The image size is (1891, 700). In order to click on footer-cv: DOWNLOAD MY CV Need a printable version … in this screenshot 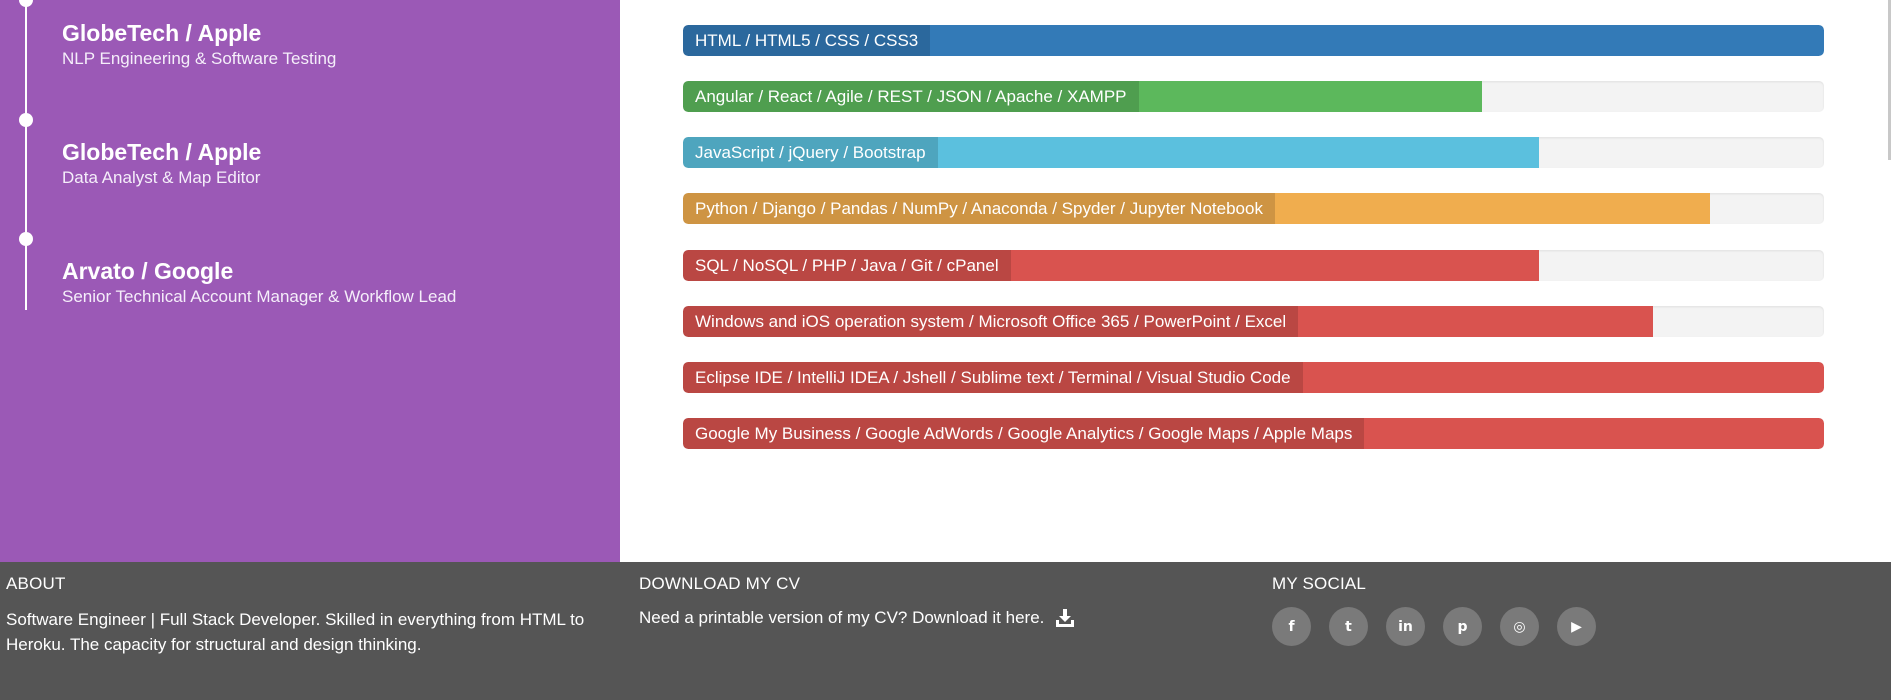, I will do `click(919, 601)`.